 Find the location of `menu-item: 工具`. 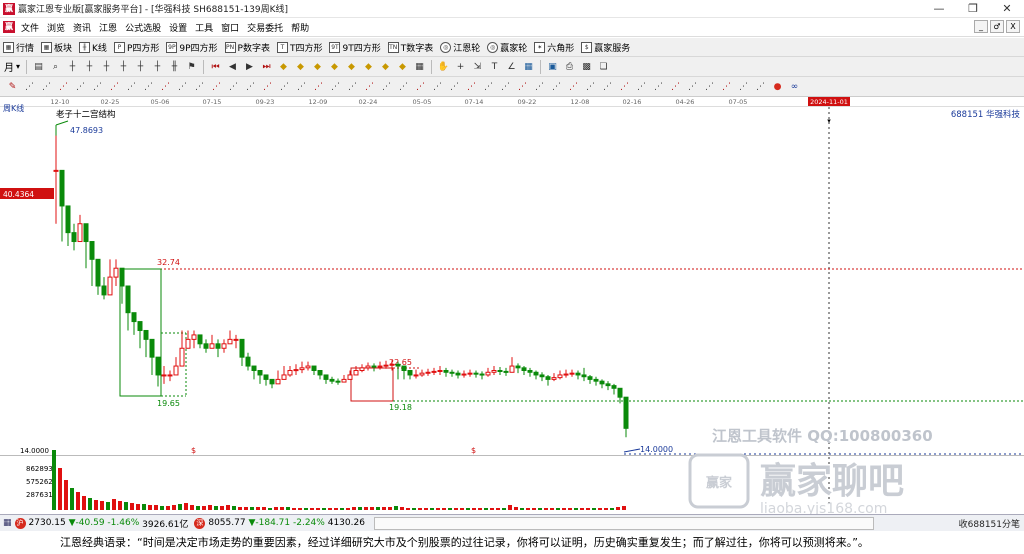

menu-item: 工具 is located at coordinates (204, 27).